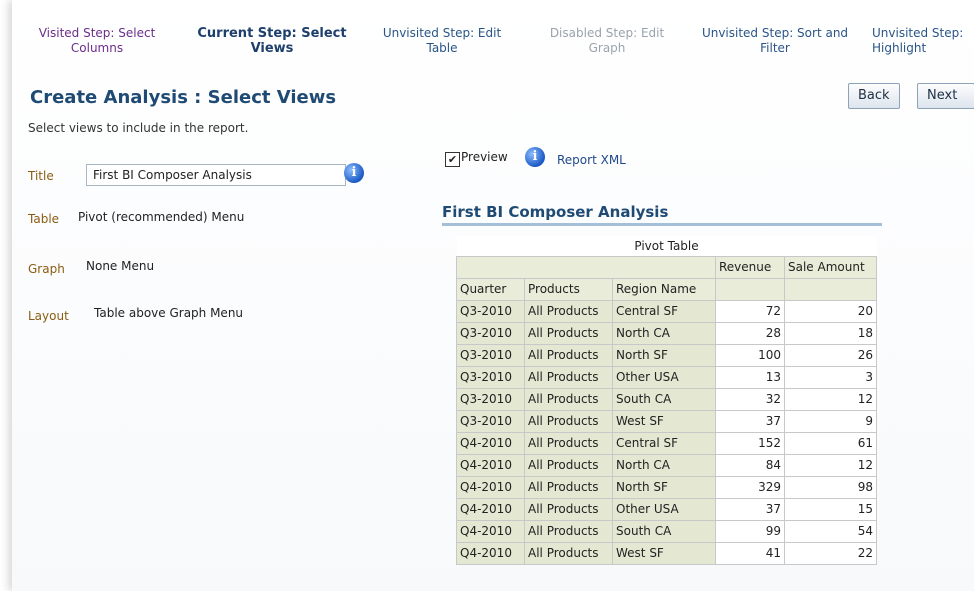  I want to click on title-label: Title, so click(41, 176).